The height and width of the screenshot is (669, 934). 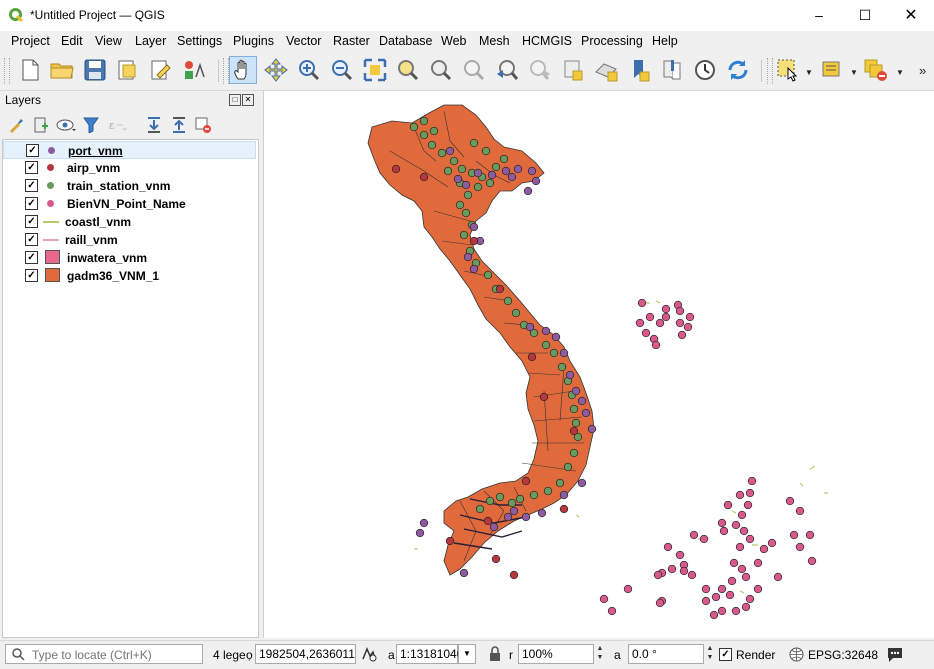 I want to click on new-print-layout-icon, so click(x=128, y=70).